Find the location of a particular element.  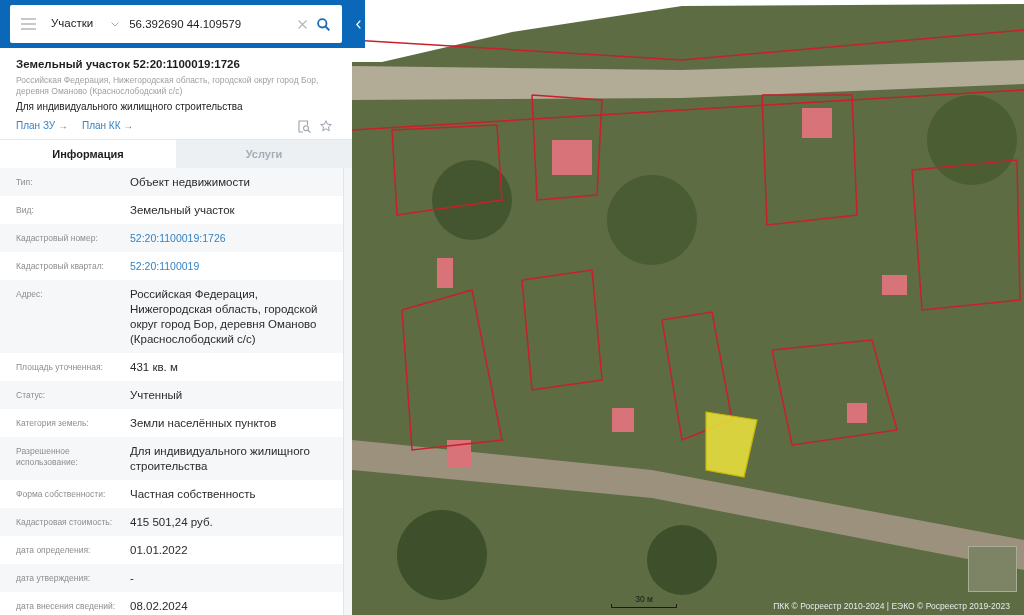

property-label: Площадь уточненная: is located at coordinates (60, 367).